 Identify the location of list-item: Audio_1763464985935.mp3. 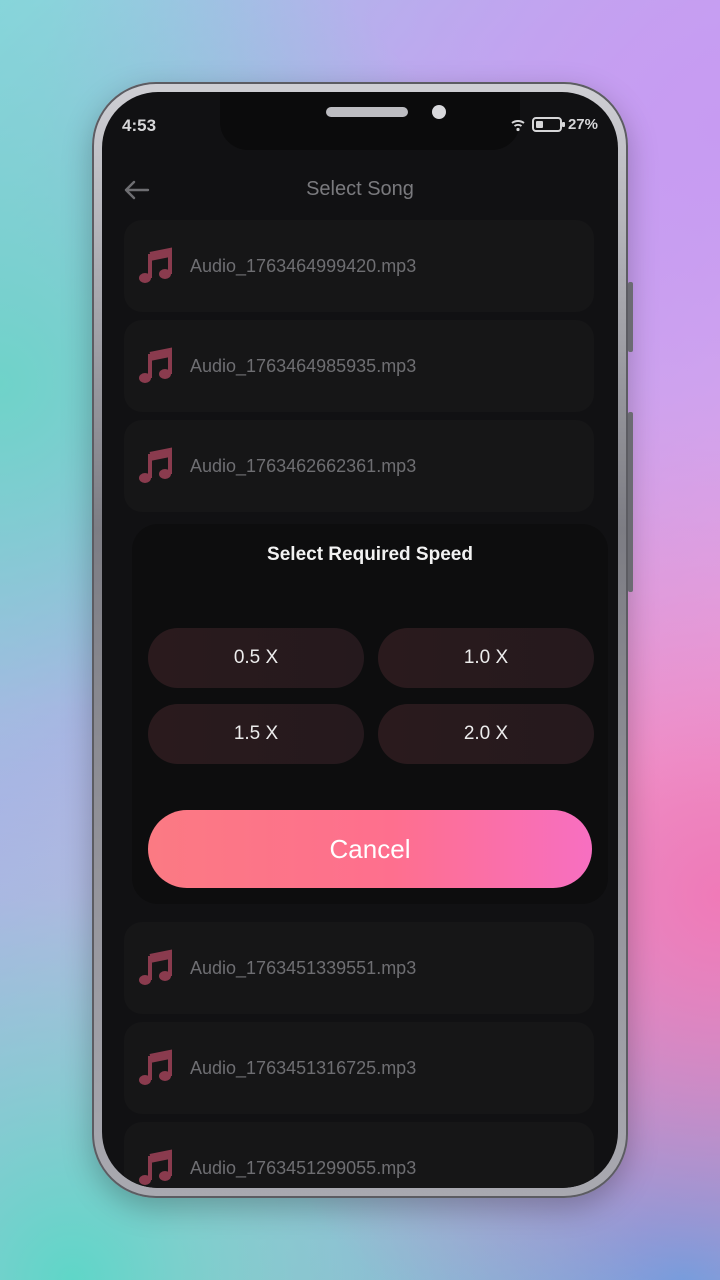
(359, 366).